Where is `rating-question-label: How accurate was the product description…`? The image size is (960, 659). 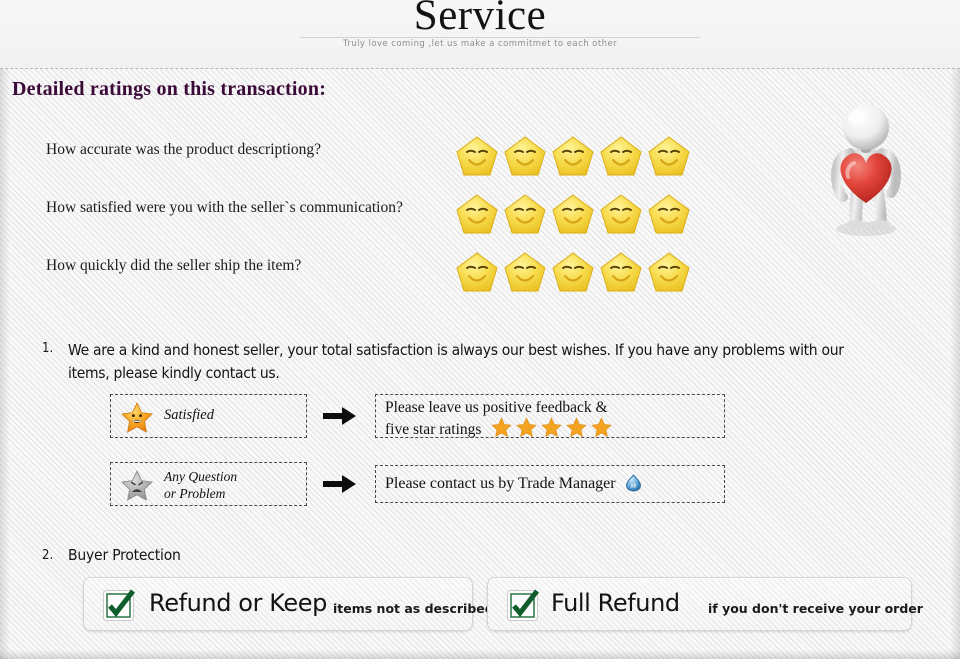
rating-question-label: How accurate was the product description… is located at coordinates (184, 149).